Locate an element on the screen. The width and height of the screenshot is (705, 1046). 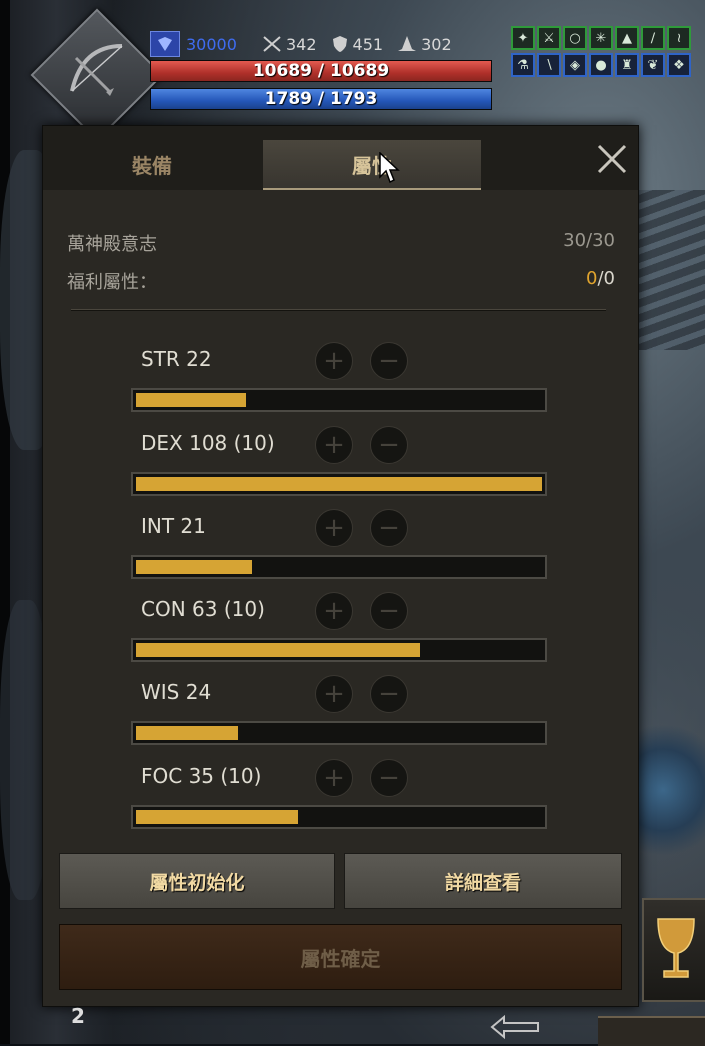
increase-foc-button: + is located at coordinates (334, 778).